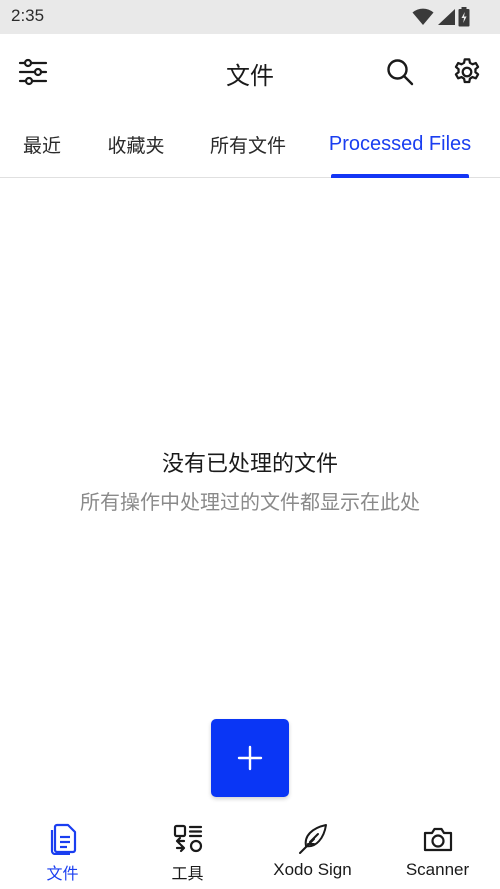  I want to click on tab-bar: 最近 收藏夹 所有文件 Processed Files, so click(250, 144).